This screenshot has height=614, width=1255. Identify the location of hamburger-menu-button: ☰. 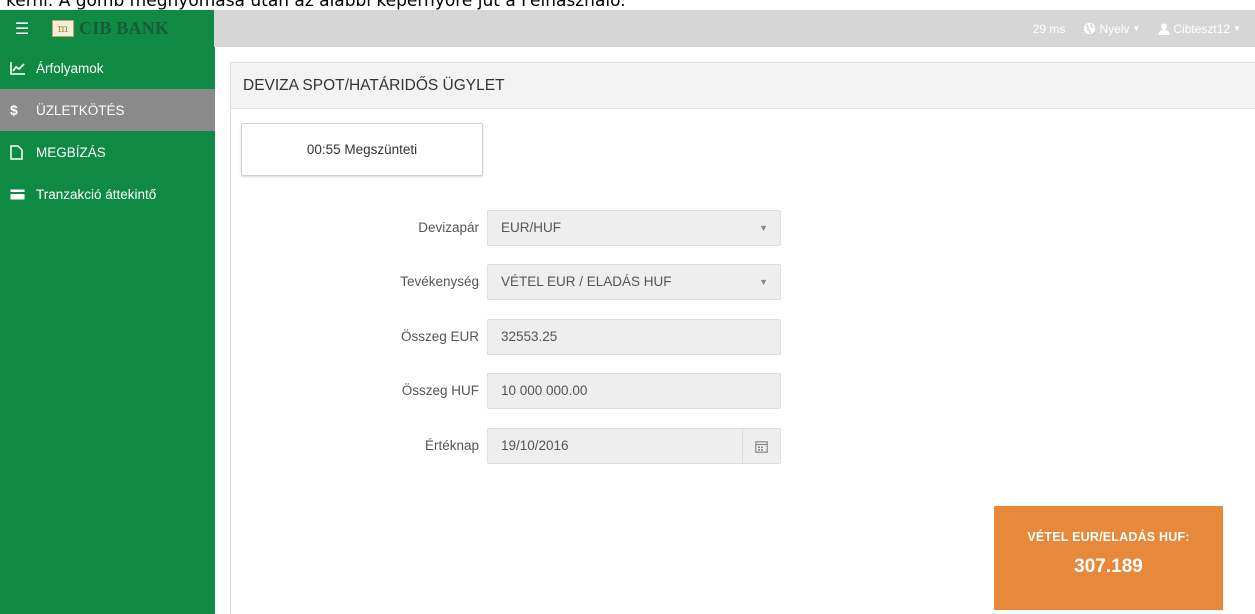
(22, 28).